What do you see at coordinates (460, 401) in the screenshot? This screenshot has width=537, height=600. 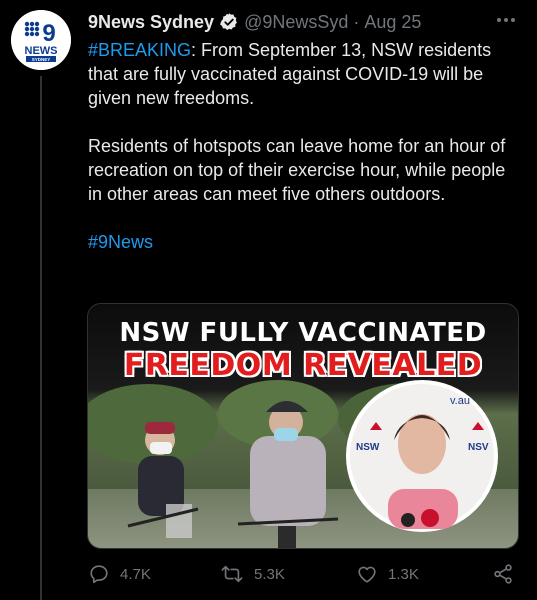 I see `background-sign-text: v.au` at bounding box center [460, 401].